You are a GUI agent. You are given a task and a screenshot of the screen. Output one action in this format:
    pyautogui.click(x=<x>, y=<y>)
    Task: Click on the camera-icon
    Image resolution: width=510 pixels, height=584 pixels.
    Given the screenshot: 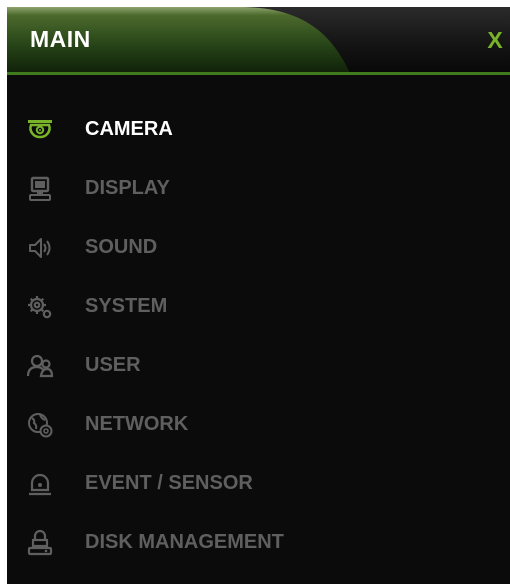 What is the action you would take?
    pyautogui.click(x=40, y=129)
    